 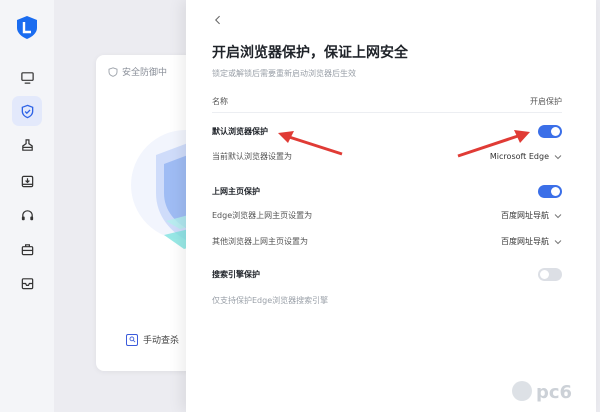 I want to click on sidebar-item-toolbox, so click(x=27, y=249).